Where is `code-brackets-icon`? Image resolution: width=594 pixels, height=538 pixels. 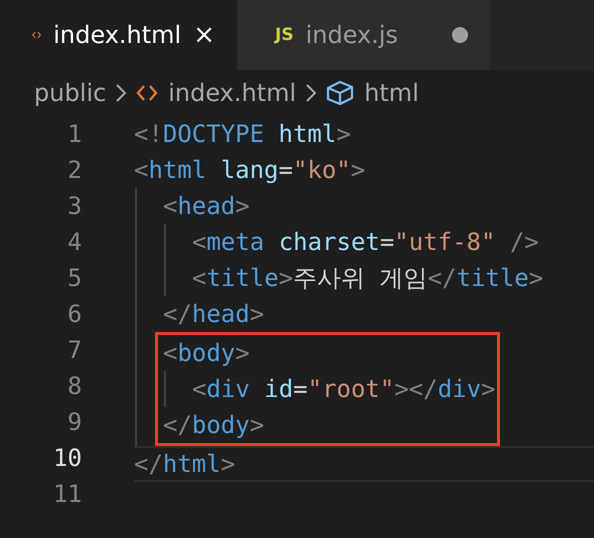
code-brackets-icon is located at coordinates (147, 93).